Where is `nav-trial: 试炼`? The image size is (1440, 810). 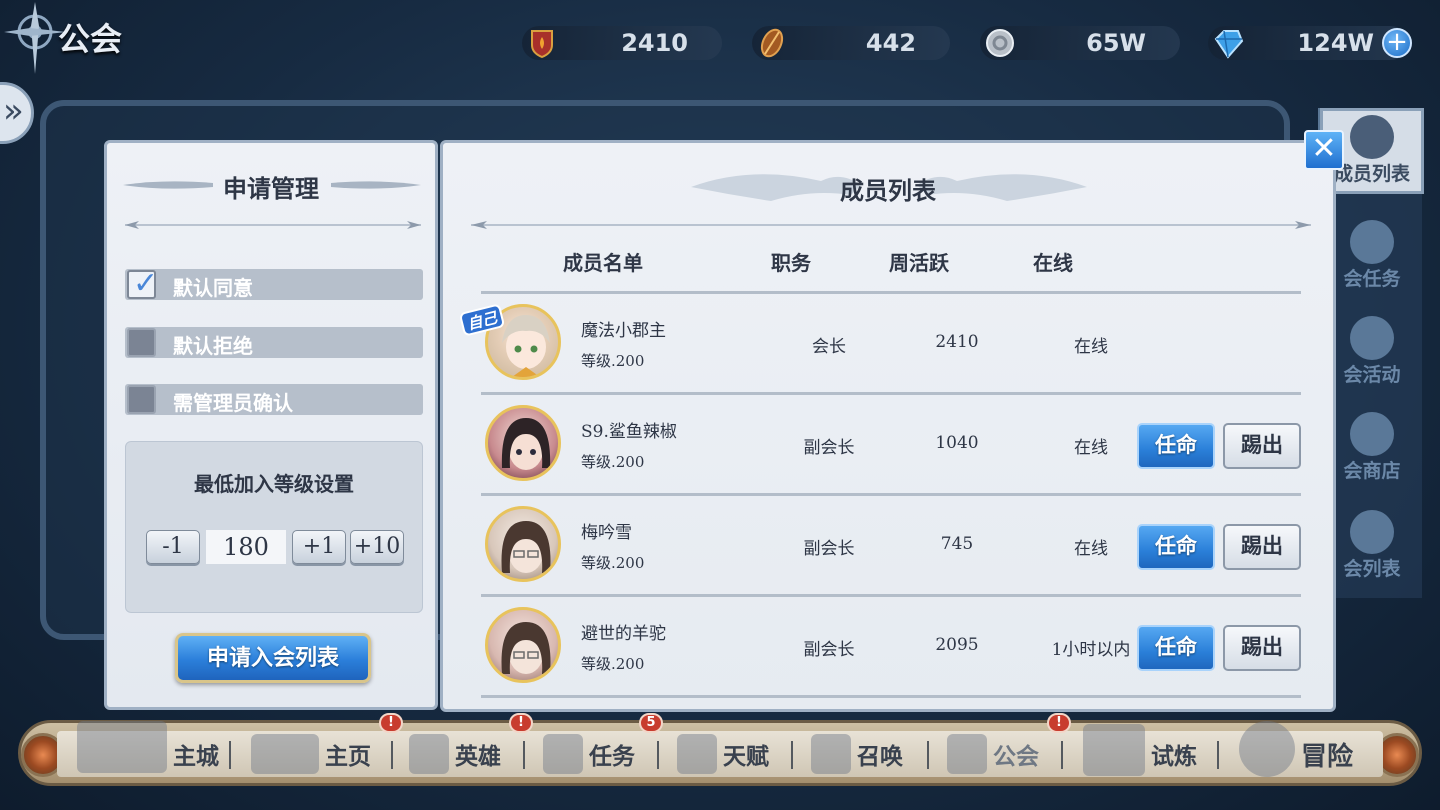
nav-trial: 试炼 is located at coordinates (1140, 750).